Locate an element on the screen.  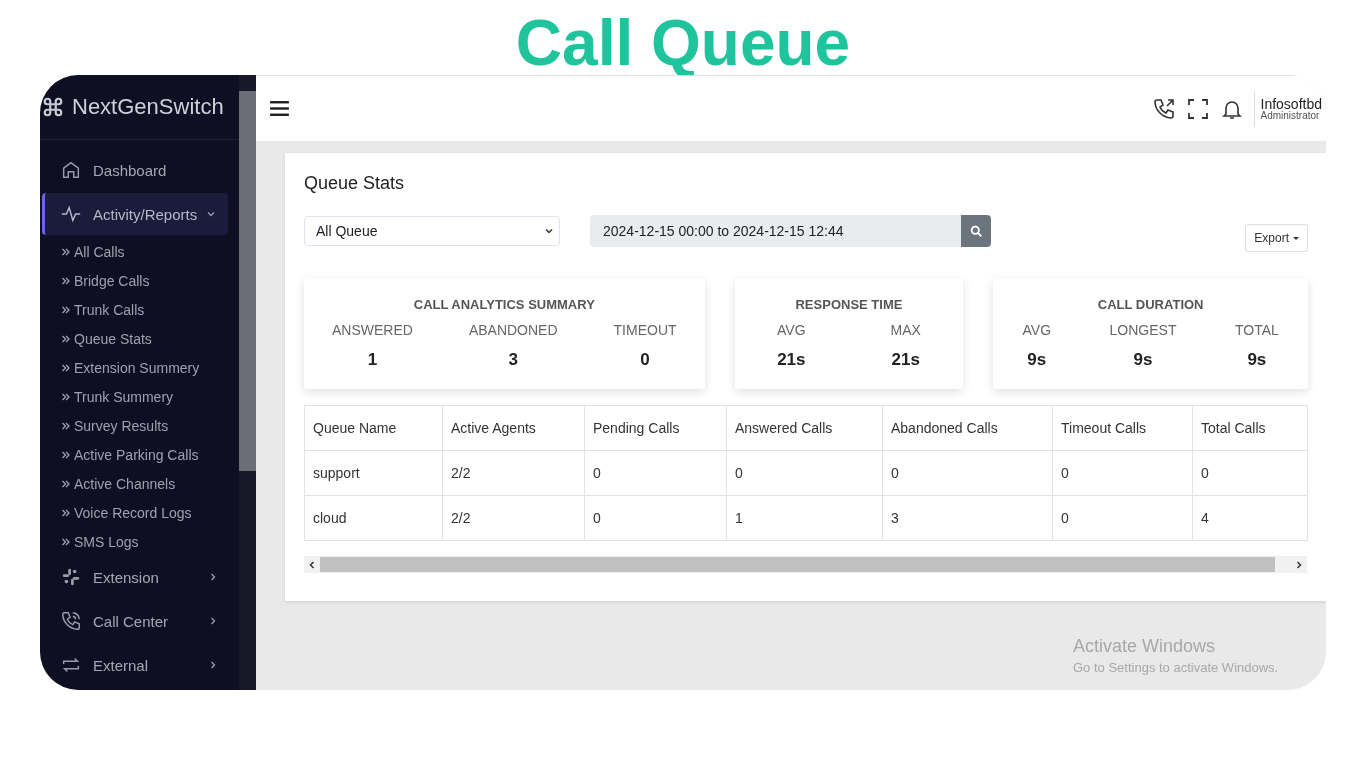
command-icon is located at coordinates (53, 107).